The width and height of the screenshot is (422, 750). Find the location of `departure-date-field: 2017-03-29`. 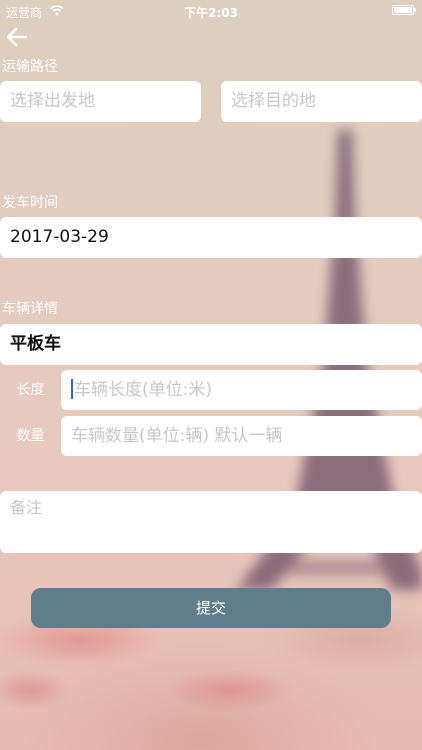

departure-date-field: 2017-03-29 is located at coordinates (211, 237).